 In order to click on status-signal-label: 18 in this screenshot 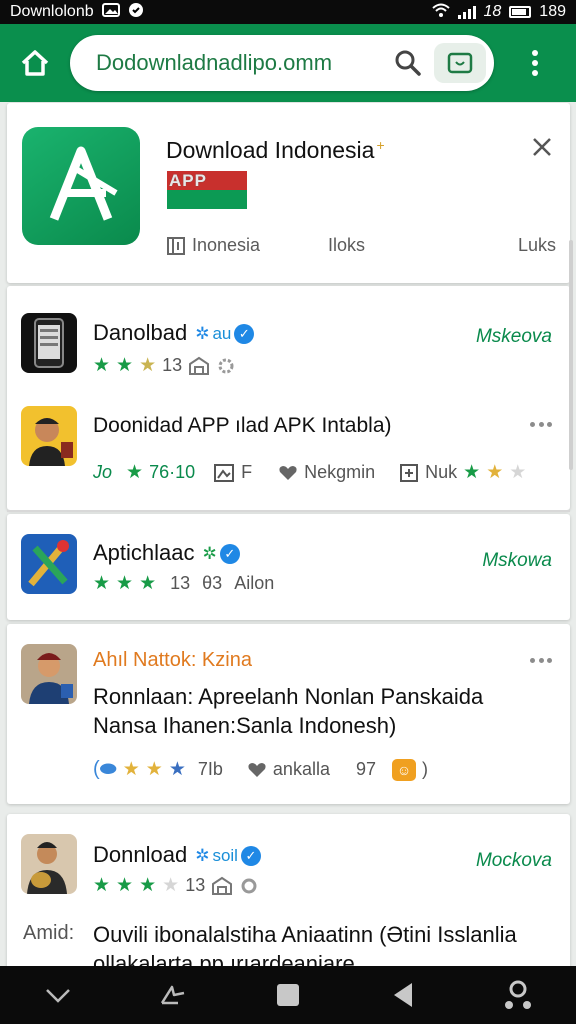, I will do `click(492, 11)`.